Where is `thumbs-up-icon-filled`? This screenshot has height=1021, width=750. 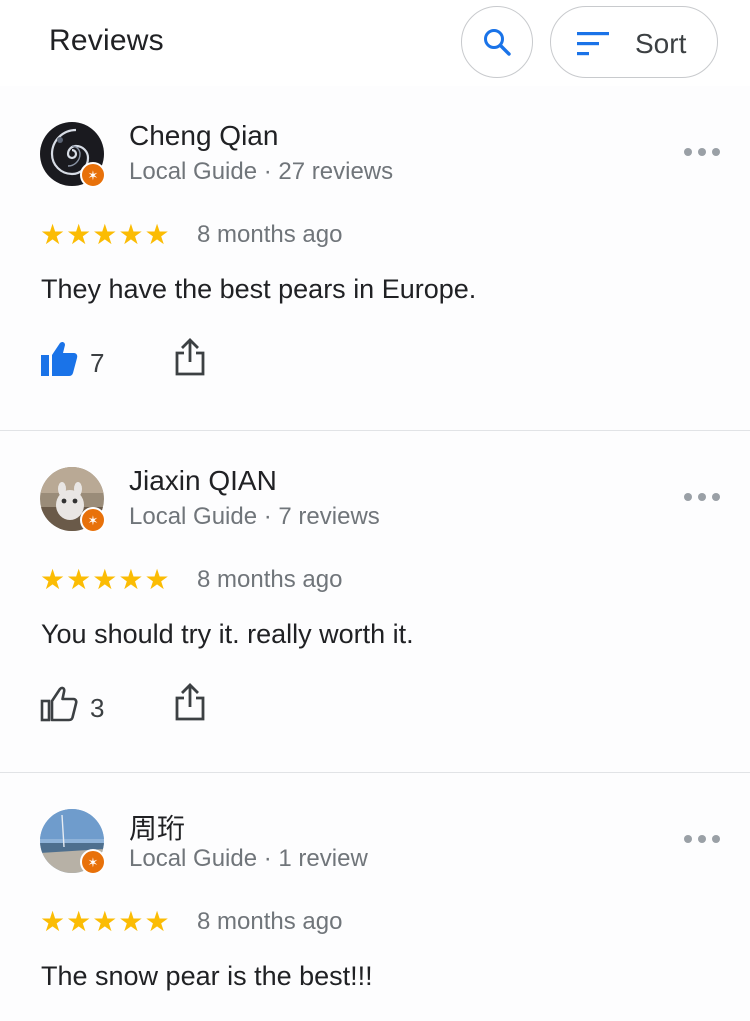 thumbs-up-icon-filled is located at coordinates (59, 358).